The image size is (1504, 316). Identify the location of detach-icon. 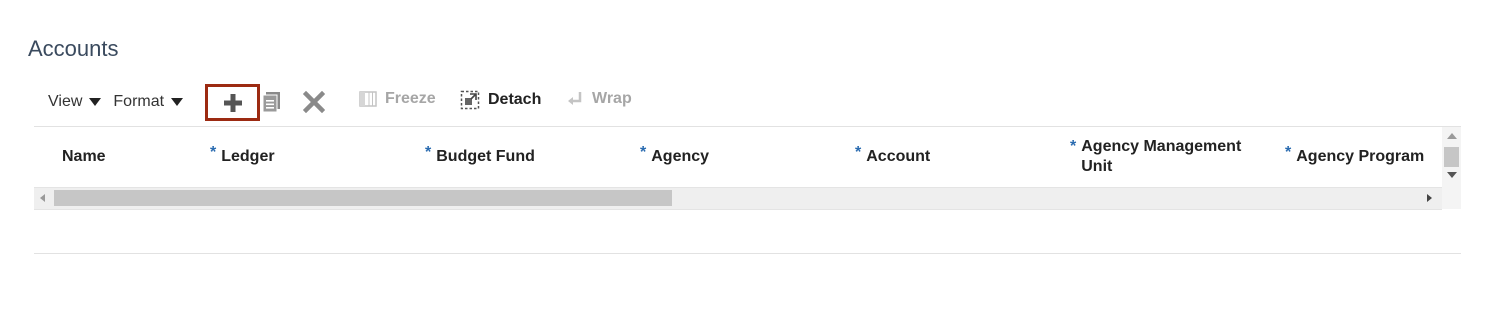
(470, 100).